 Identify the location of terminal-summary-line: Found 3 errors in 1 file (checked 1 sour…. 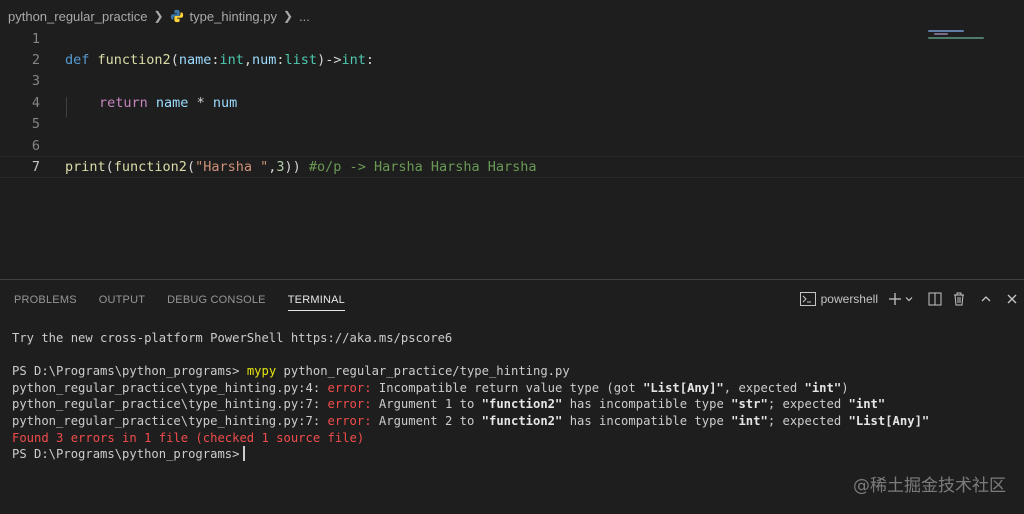
(188, 437).